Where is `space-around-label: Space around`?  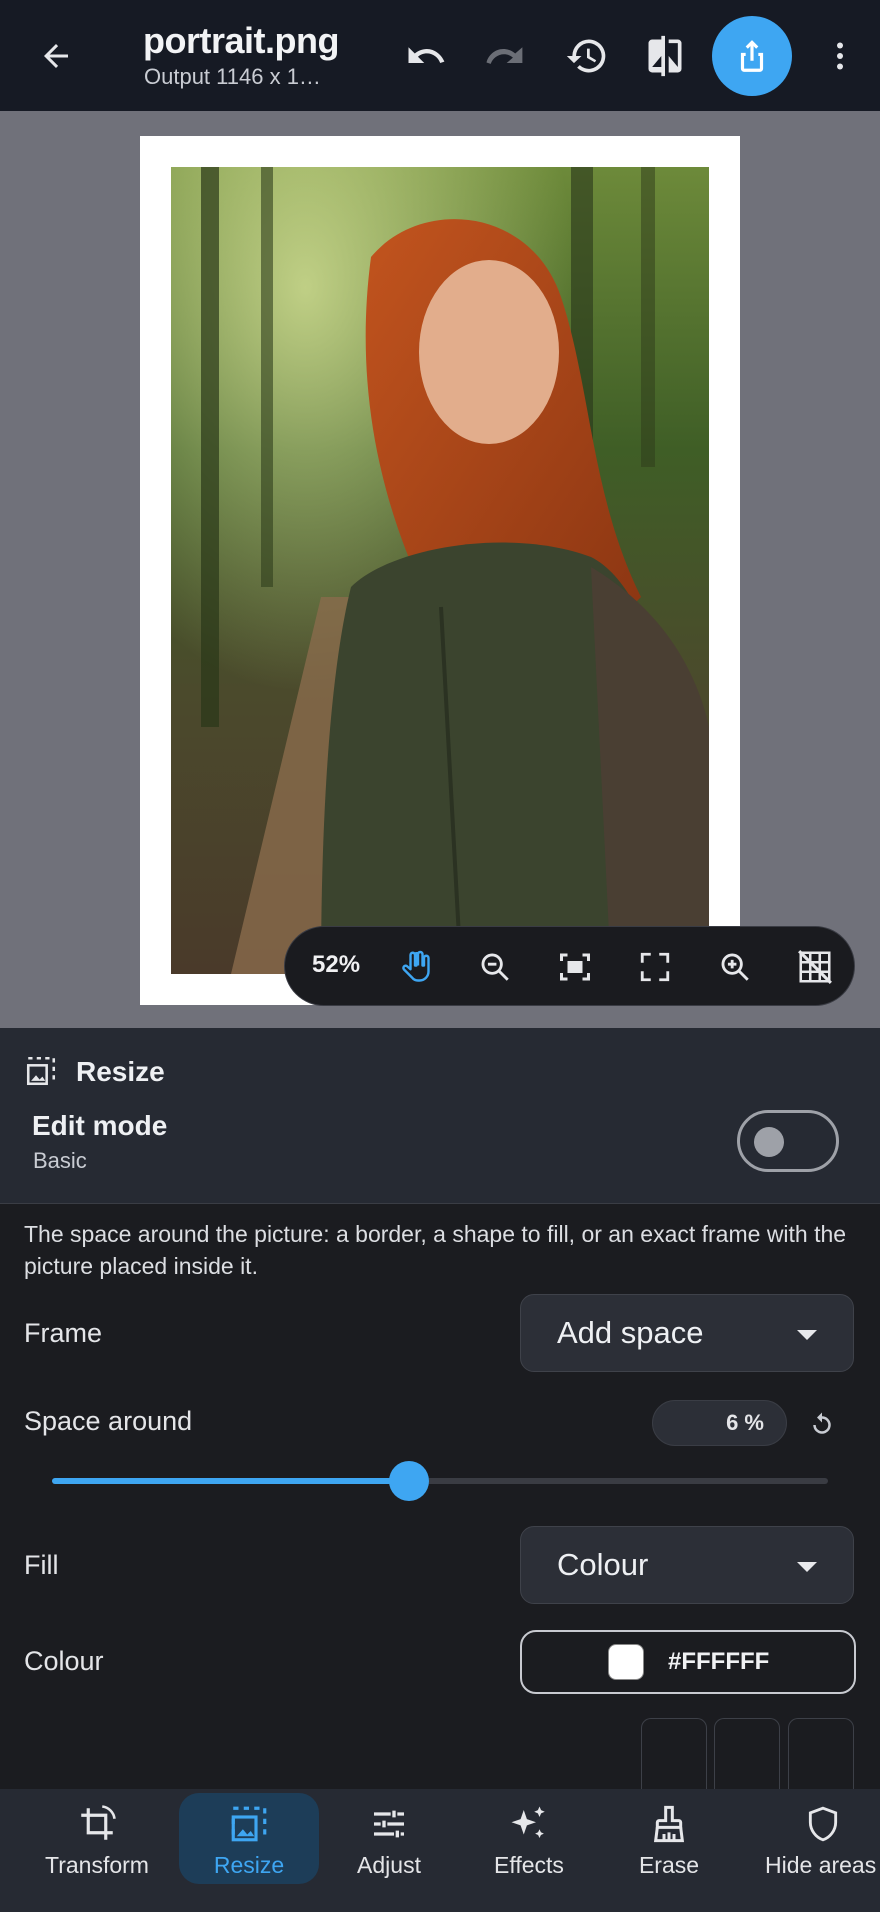 space-around-label: Space around is located at coordinates (108, 1421).